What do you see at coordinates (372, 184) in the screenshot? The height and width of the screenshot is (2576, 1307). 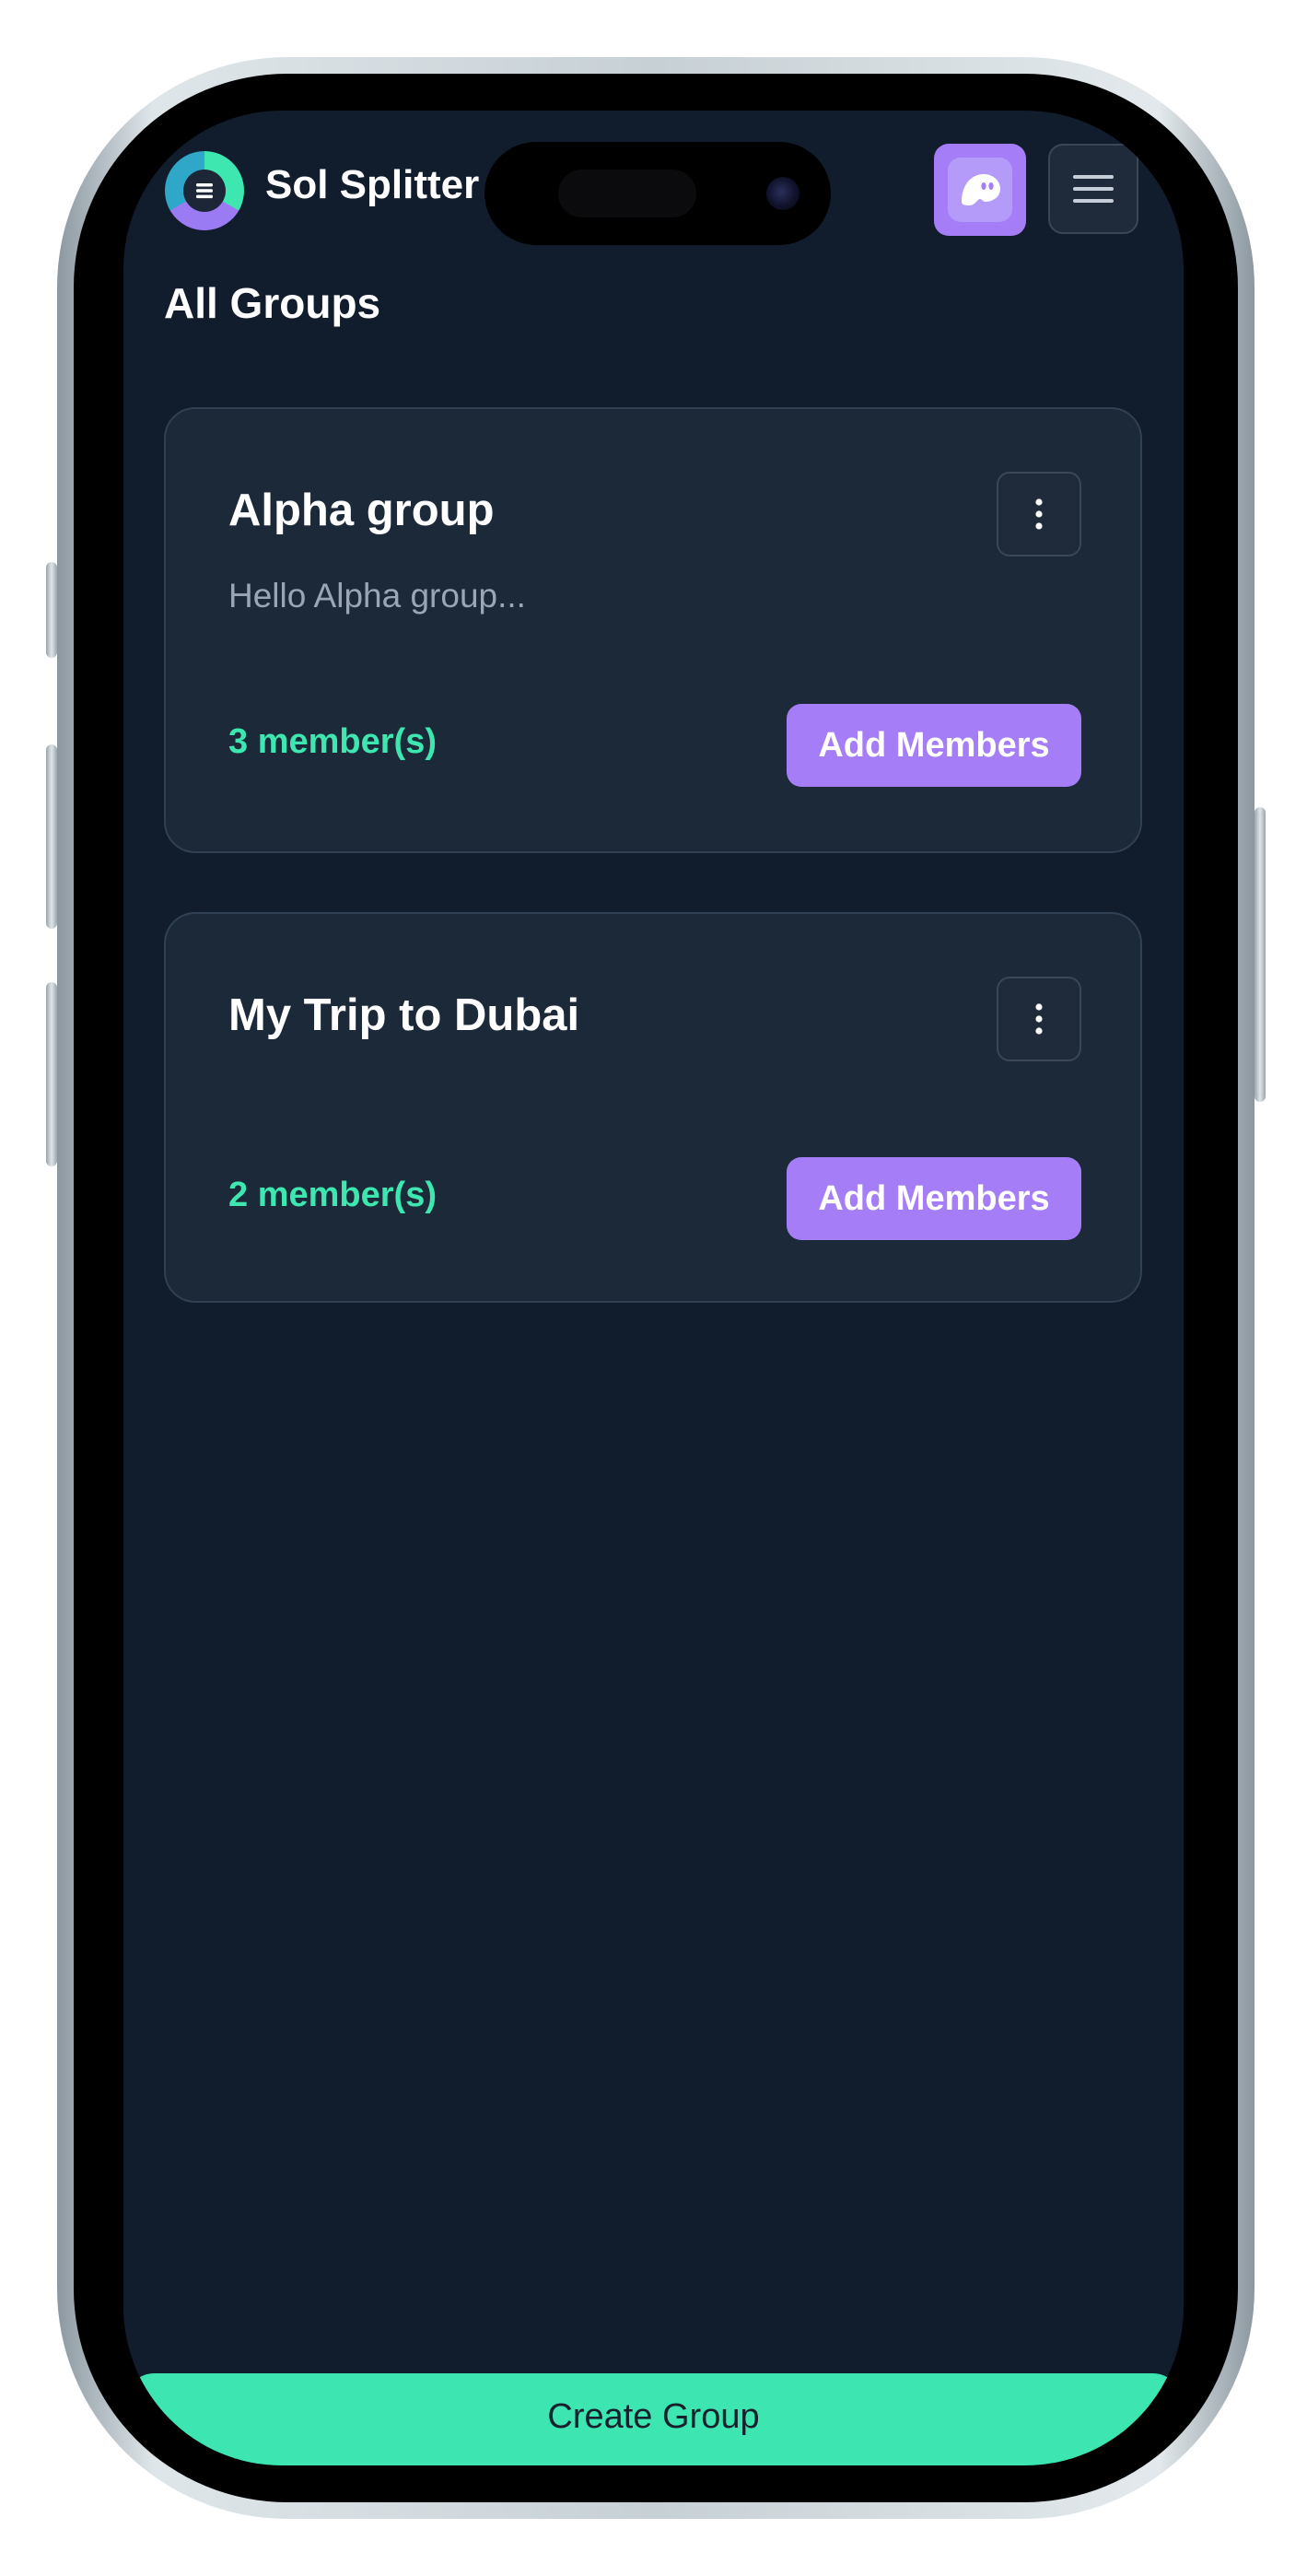 I see `app-title: Sol Splitter` at bounding box center [372, 184].